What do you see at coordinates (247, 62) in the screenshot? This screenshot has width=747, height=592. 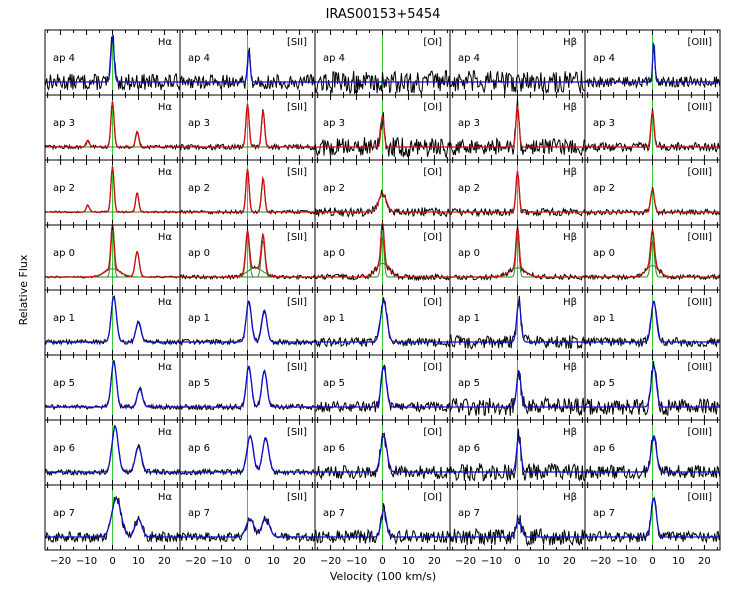 I see `panel: ap 4 [SII]` at bounding box center [247, 62].